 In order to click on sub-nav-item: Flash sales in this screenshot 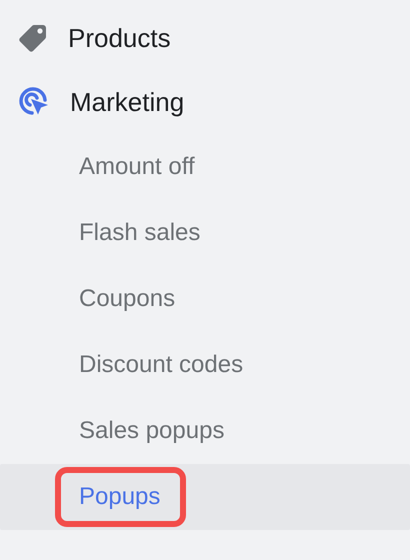, I will do `click(140, 233)`.